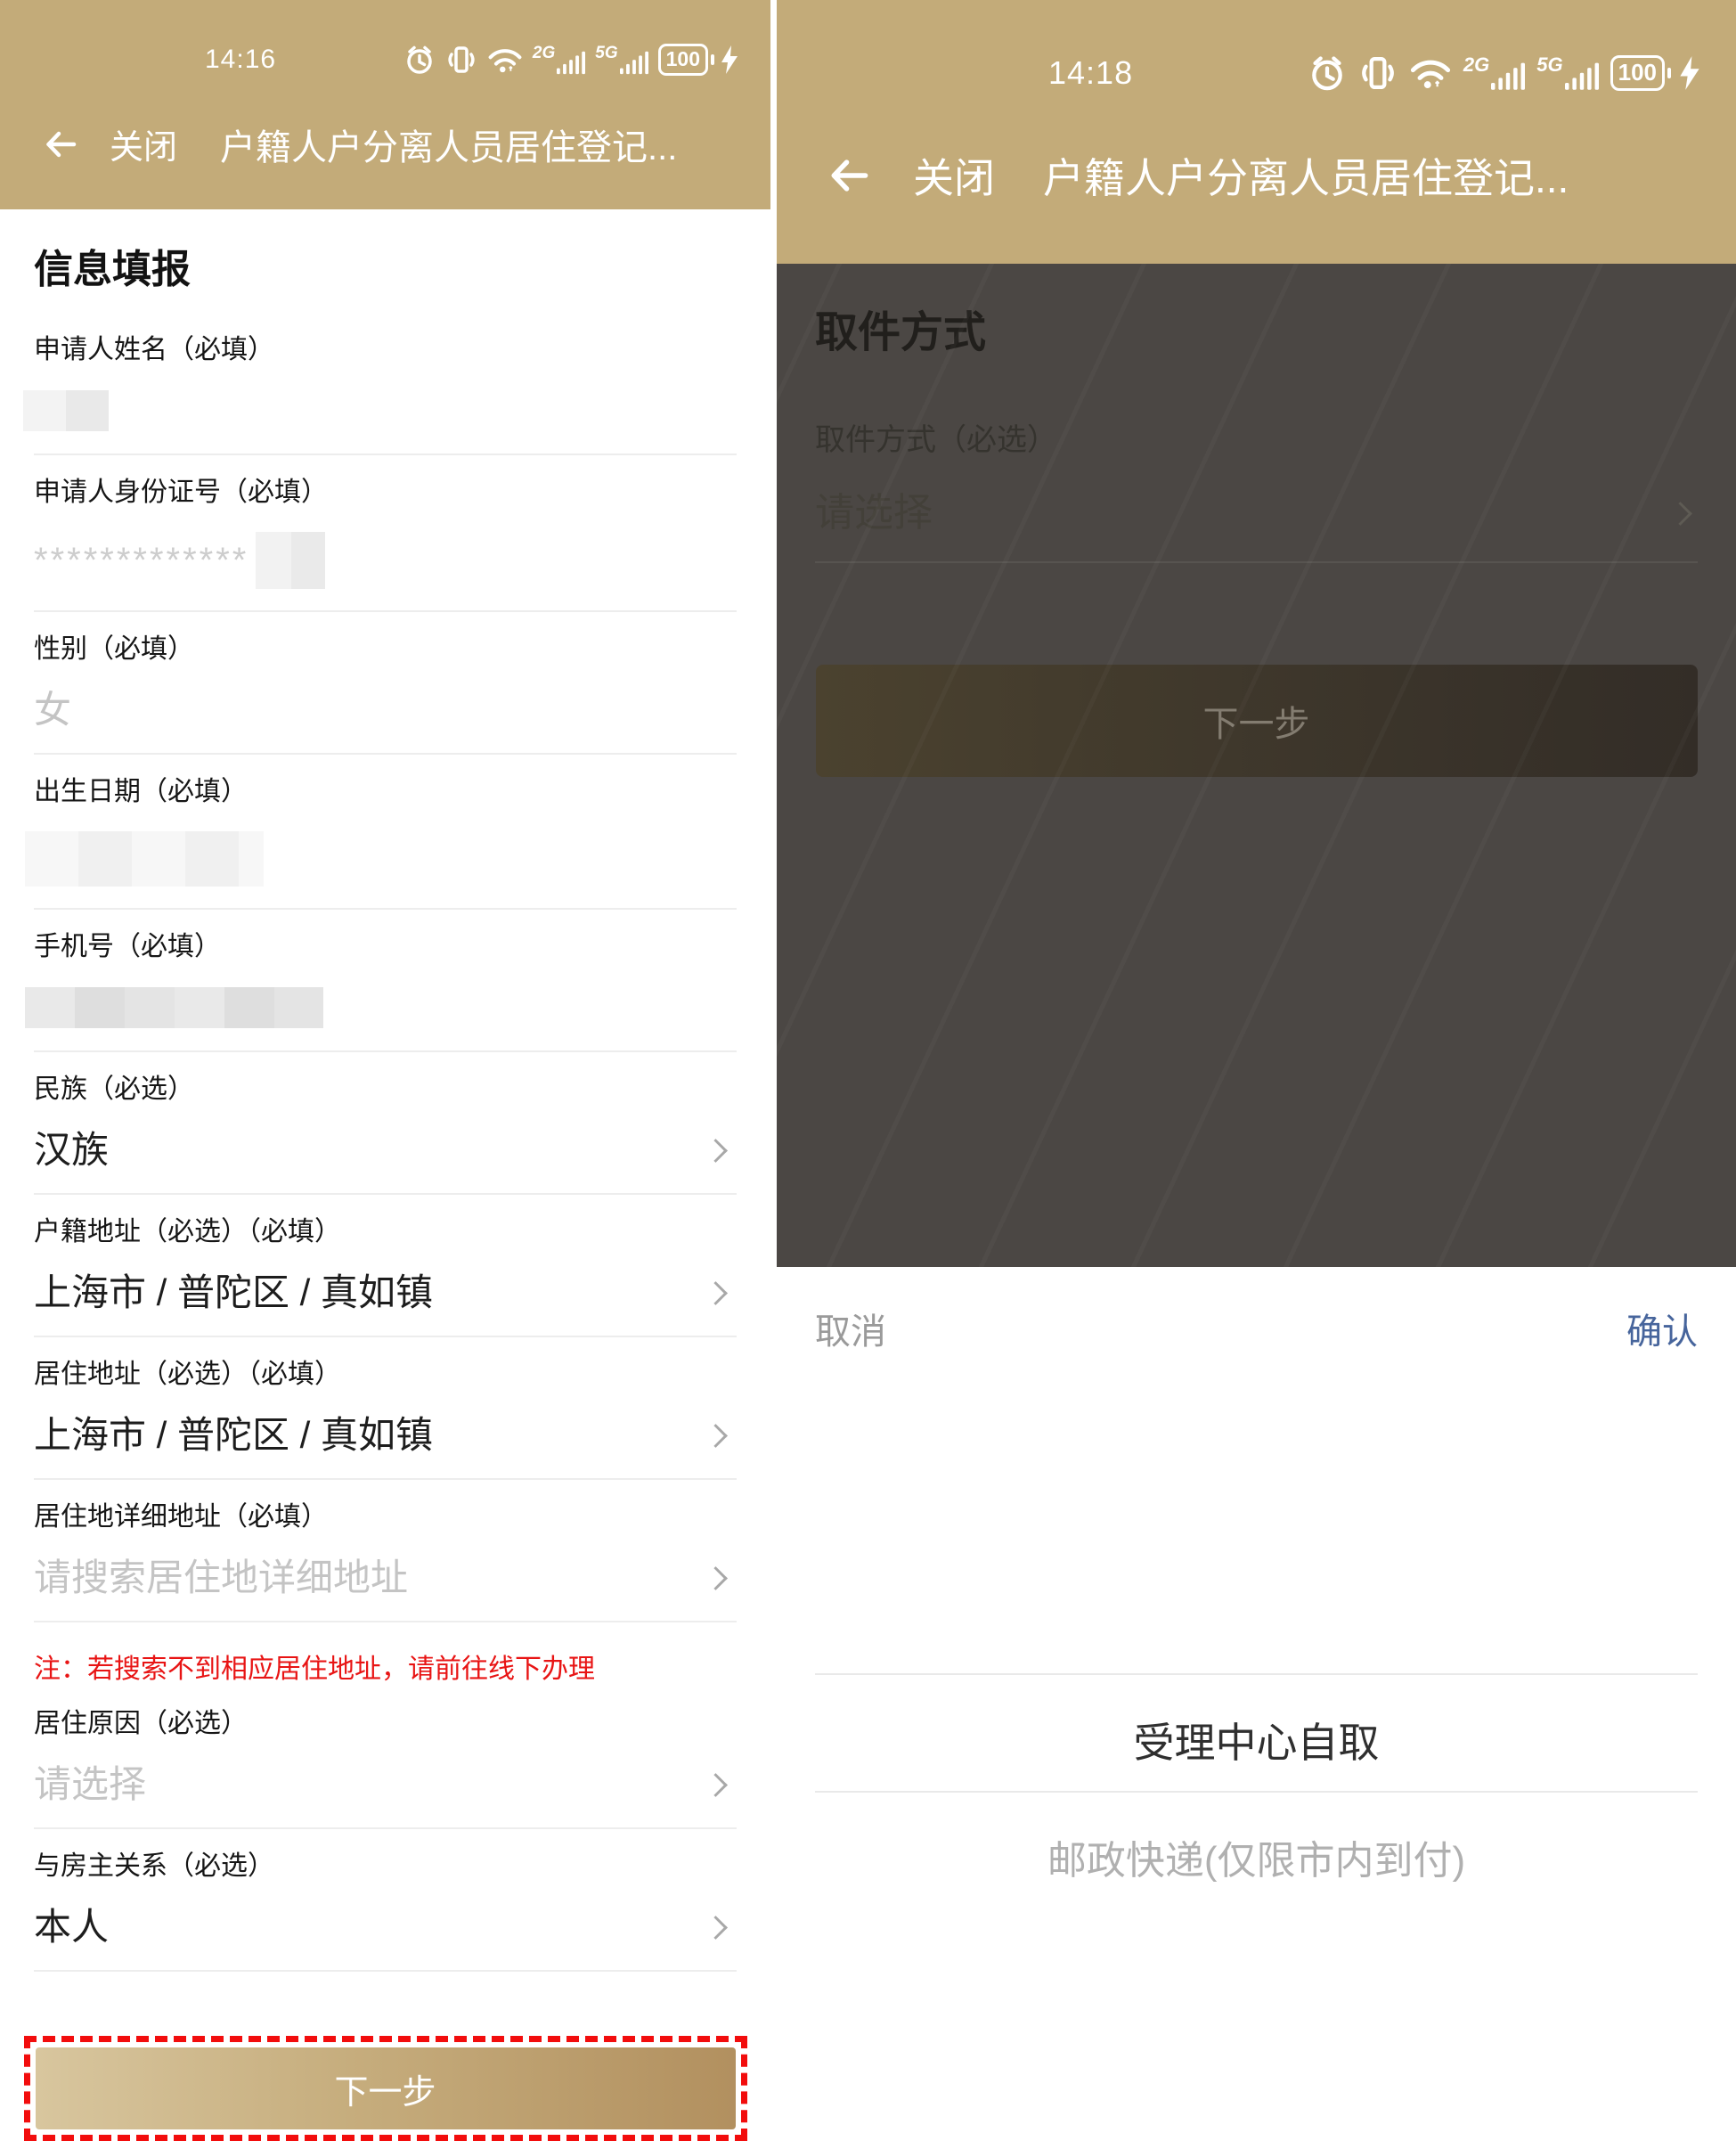 The height and width of the screenshot is (2141, 1736). I want to click on pickup-method-label: 取件方式（必选）, so click(936, 440).